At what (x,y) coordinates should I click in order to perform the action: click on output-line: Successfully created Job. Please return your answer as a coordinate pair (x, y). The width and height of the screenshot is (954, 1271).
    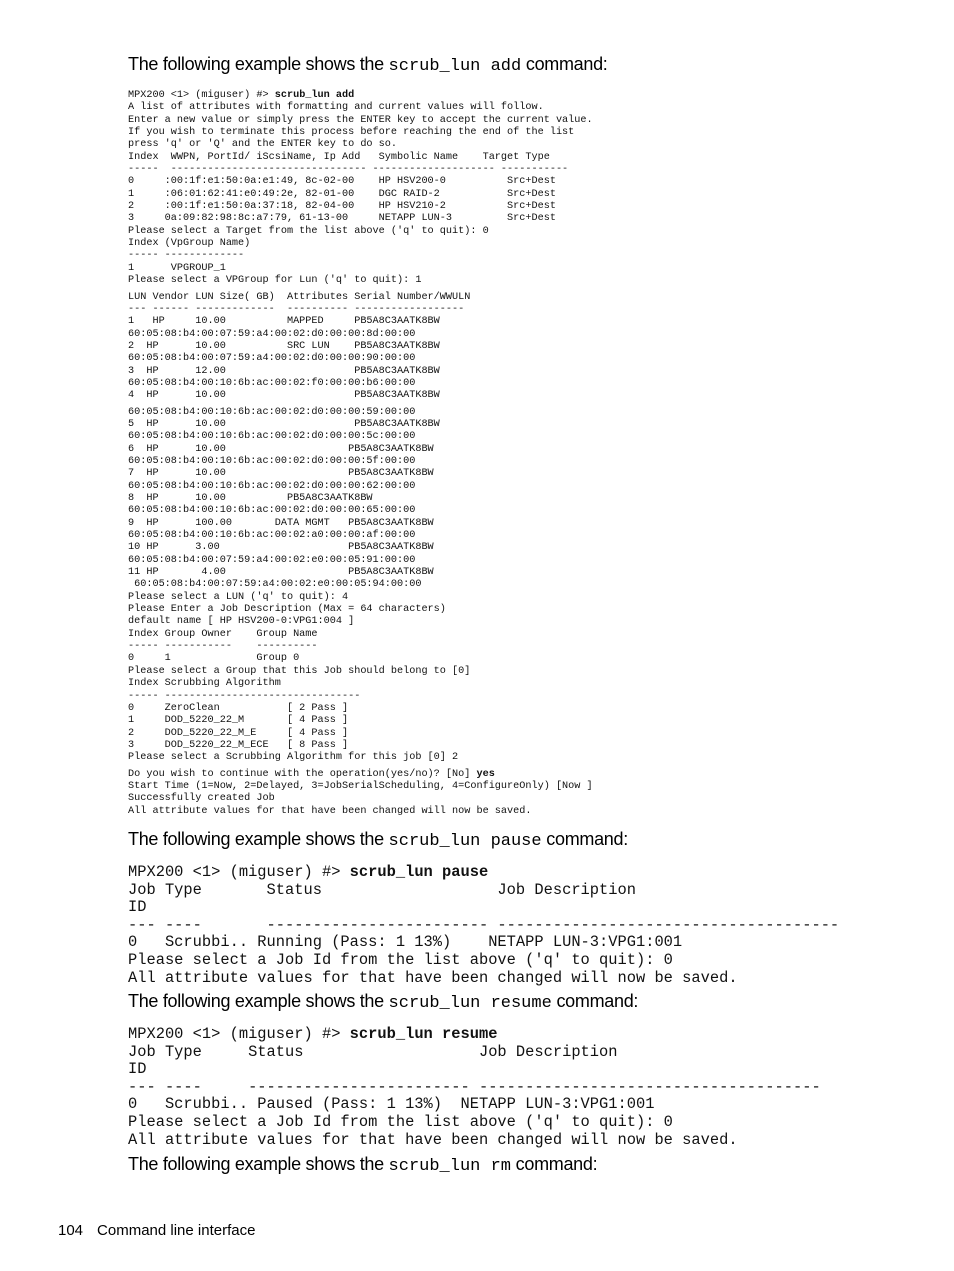
    Looking at the image, I should click on (201, 799).